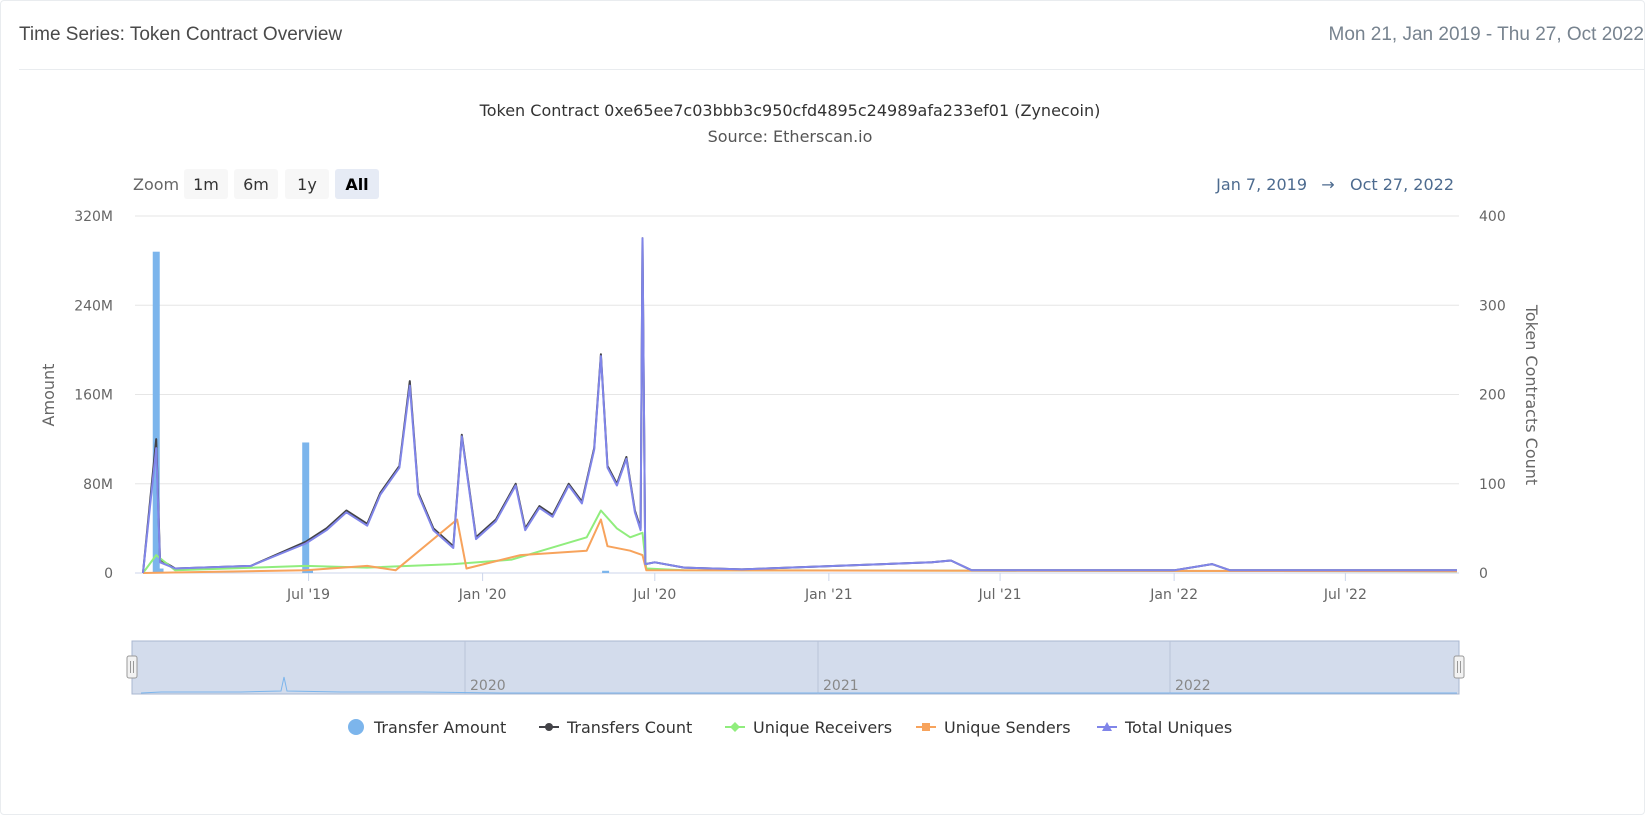  I want to click on x-tick-label: Jan '20, so click(482, 595).